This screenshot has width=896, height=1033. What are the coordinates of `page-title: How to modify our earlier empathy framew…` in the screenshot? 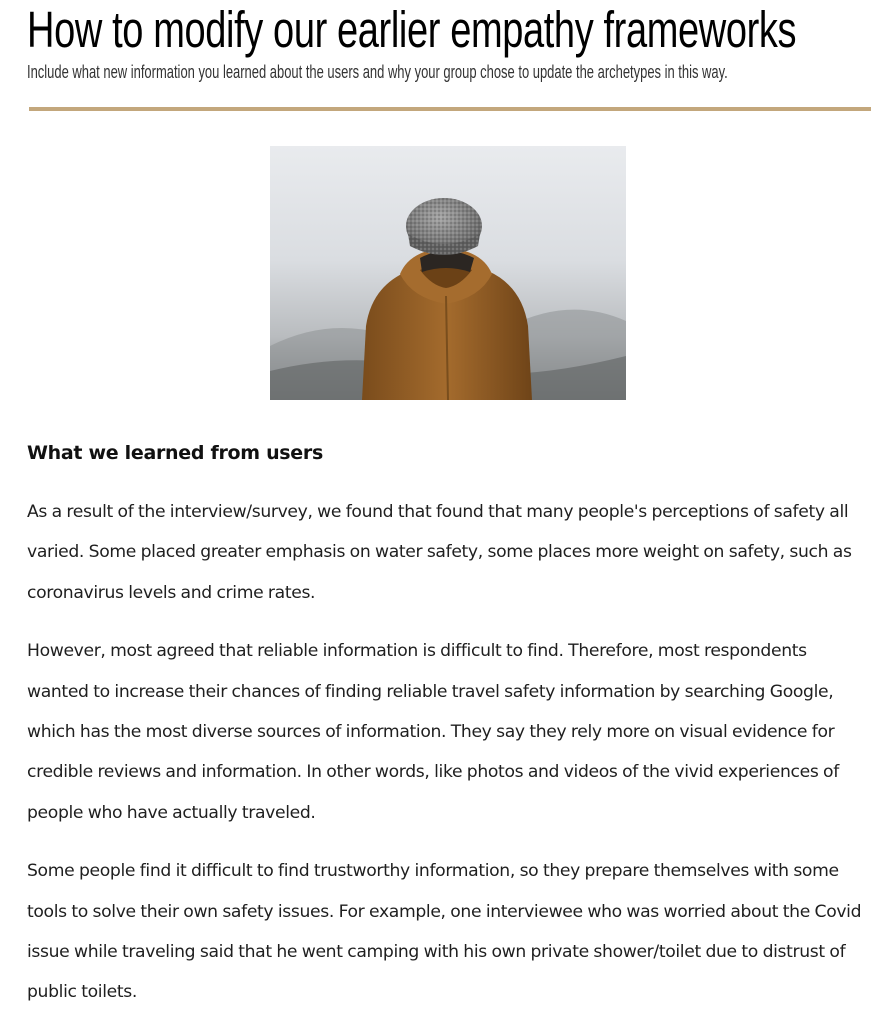 It's located at (412, 29).